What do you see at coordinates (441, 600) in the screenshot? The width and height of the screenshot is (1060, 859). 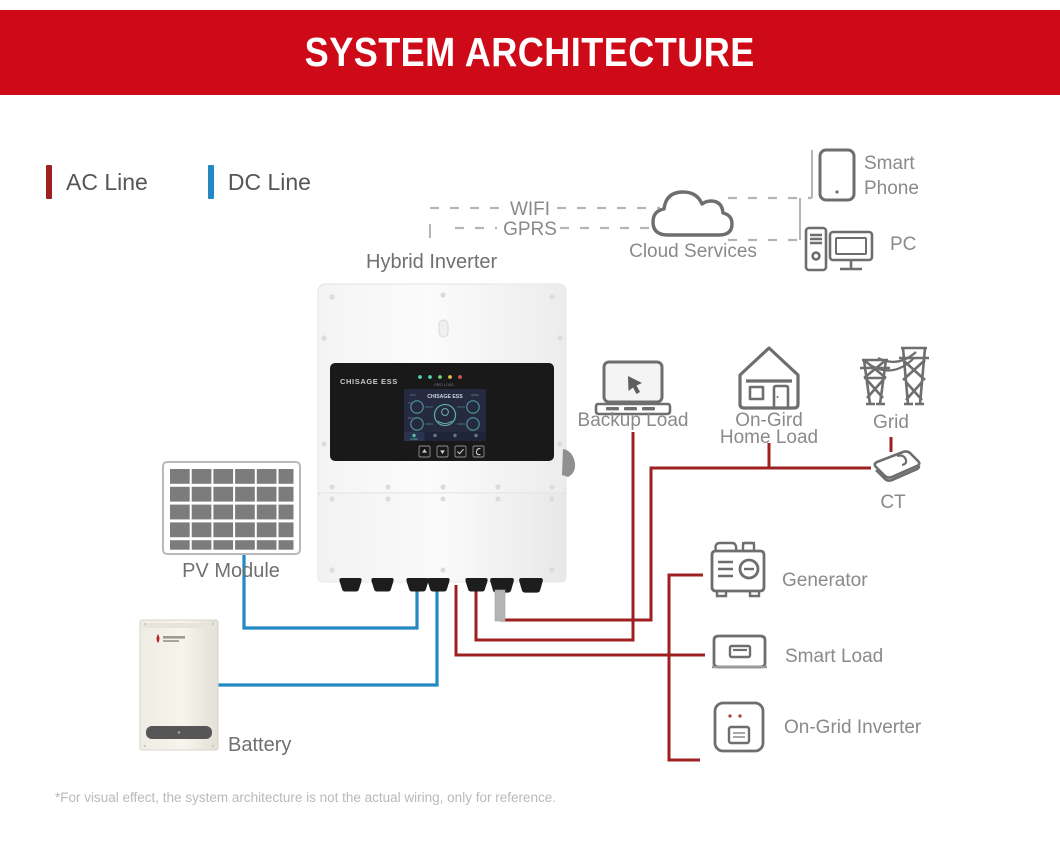 I see `inverter-connectors` at bounding box center [441, 600].